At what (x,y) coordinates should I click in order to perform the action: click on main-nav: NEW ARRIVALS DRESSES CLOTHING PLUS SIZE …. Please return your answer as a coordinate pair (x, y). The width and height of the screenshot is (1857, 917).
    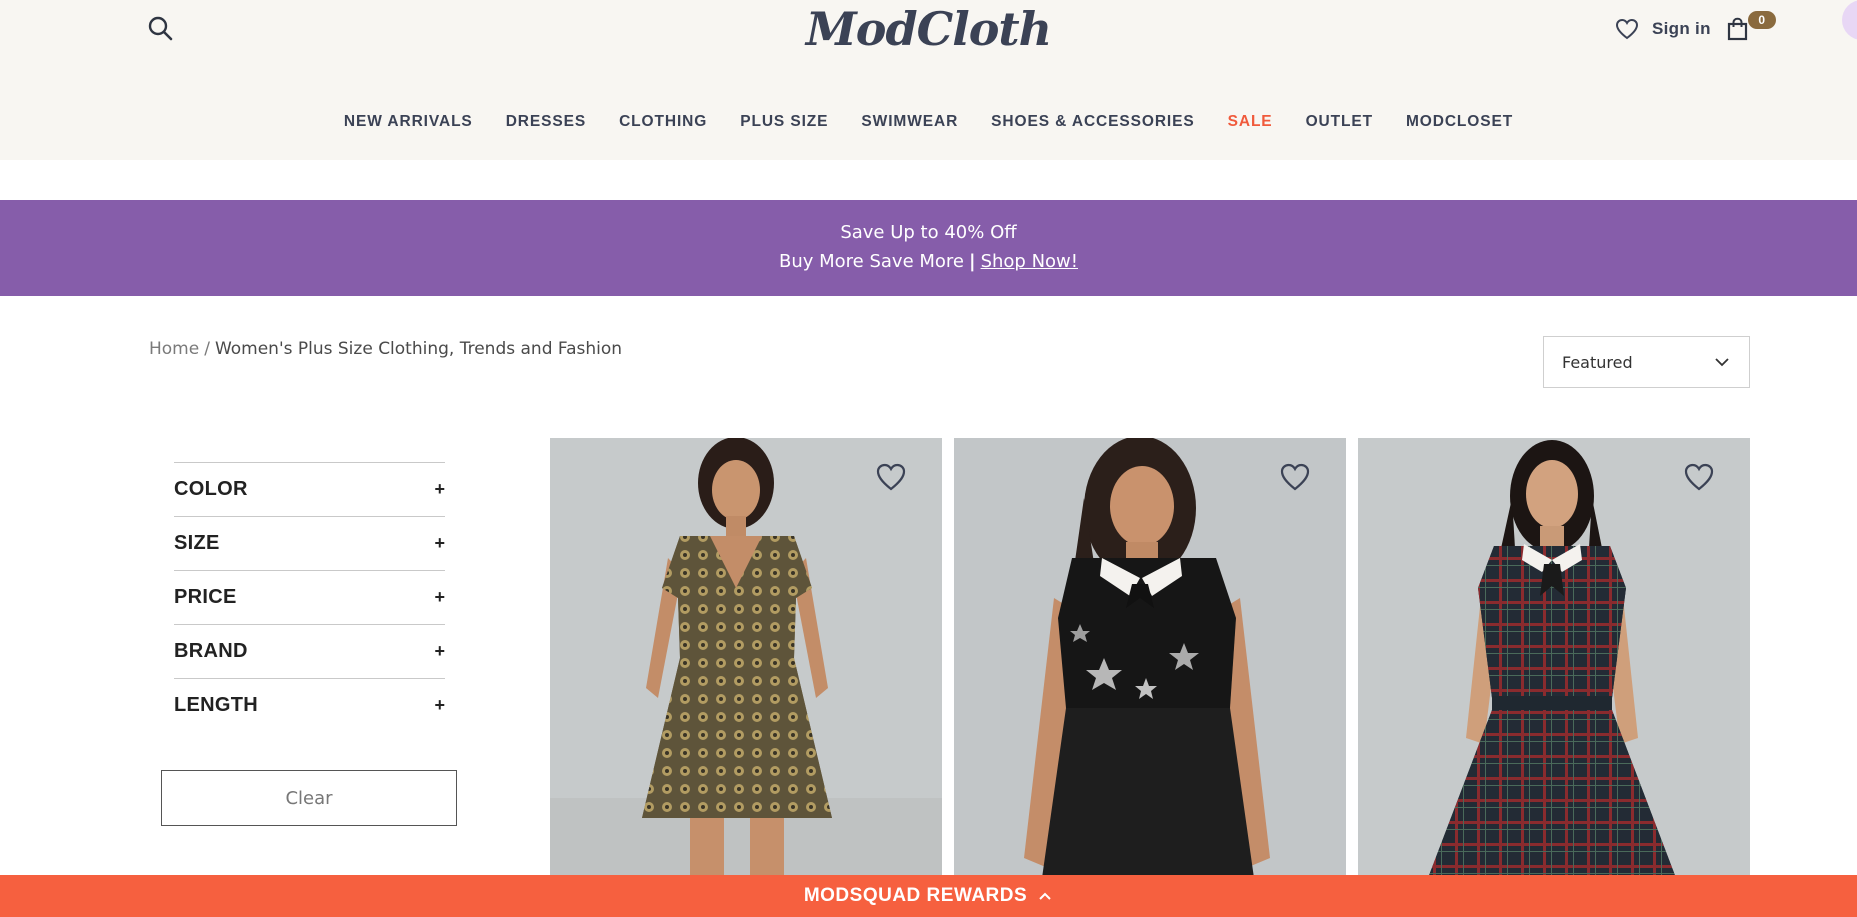
    Looking at the image, I should click on (928, 122).